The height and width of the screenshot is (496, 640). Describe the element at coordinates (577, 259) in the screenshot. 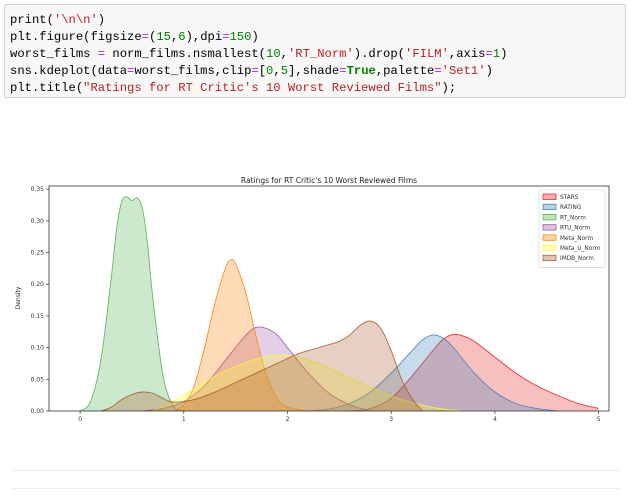

I see `legend-label: IMDB_Norm` at that location.